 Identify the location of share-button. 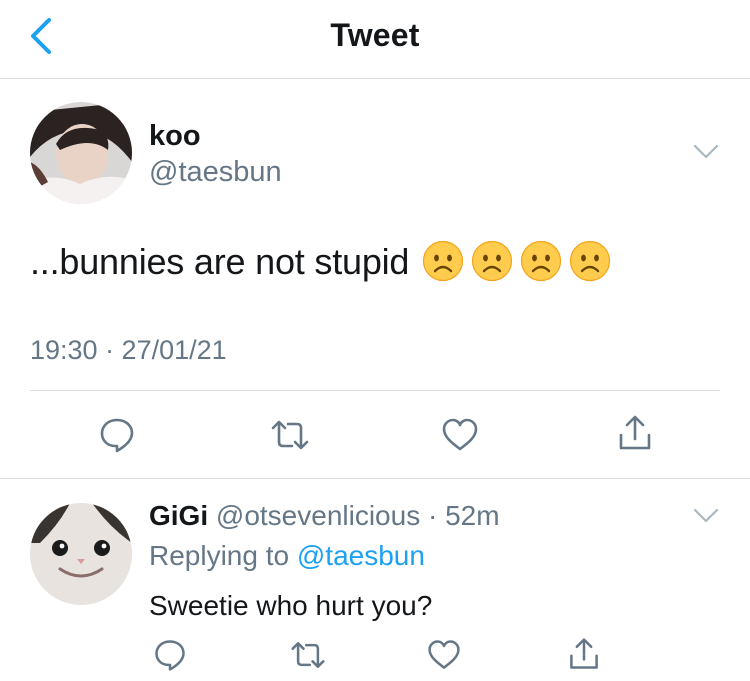
(635, 433).